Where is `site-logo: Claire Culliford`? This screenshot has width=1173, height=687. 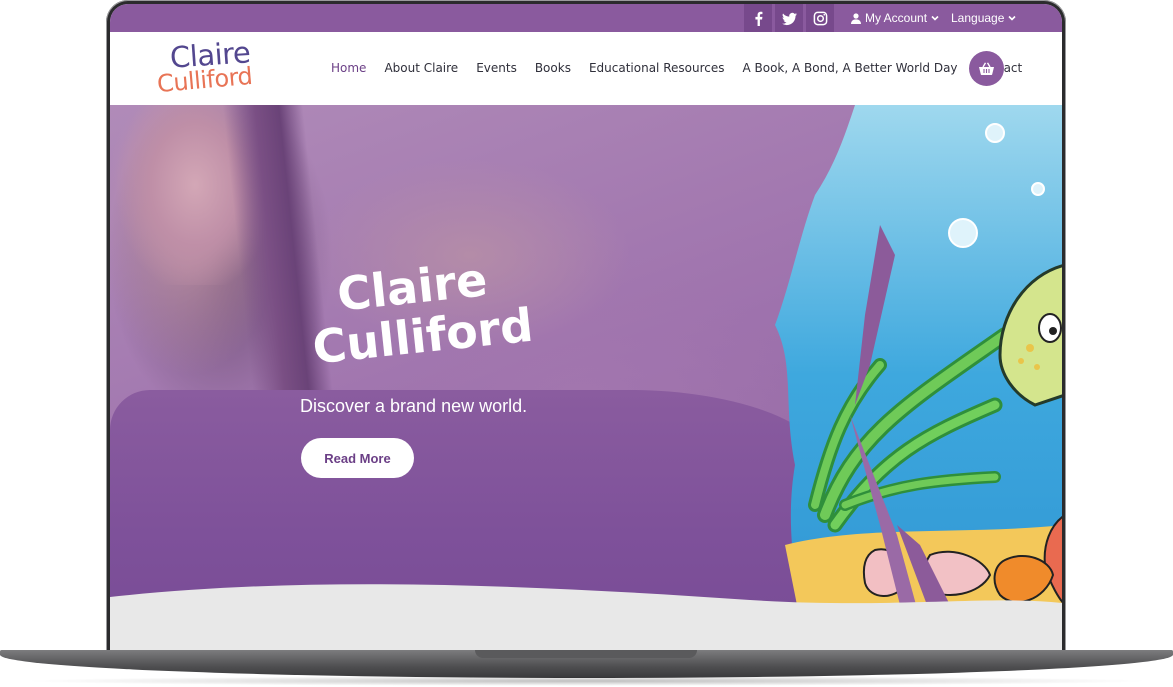 site-logo: Claire Culliford is located at coordinates (209, 68).